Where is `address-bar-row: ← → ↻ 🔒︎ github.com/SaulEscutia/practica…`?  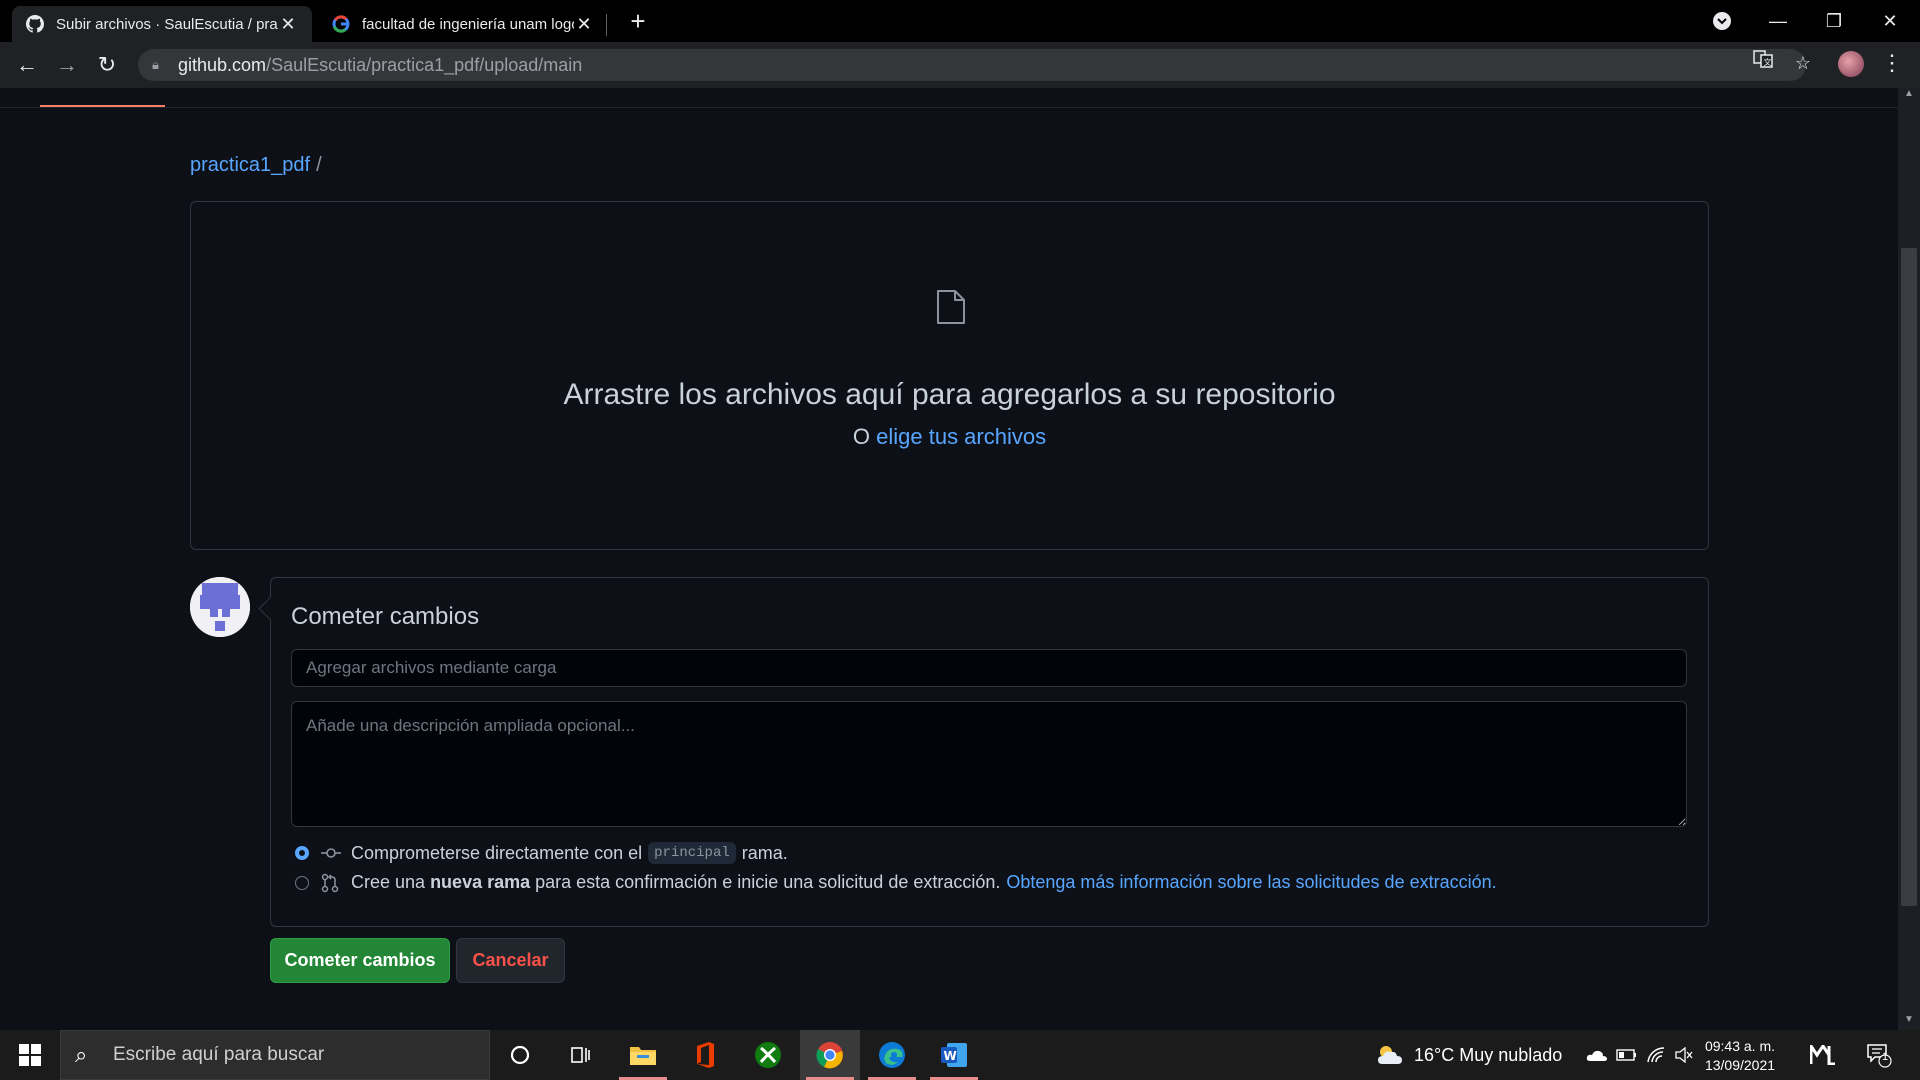
address-bar-row: ← → ↻ 🔒︎ github.com/SaulEscutia/practica… is located at coordinates (960, 65).